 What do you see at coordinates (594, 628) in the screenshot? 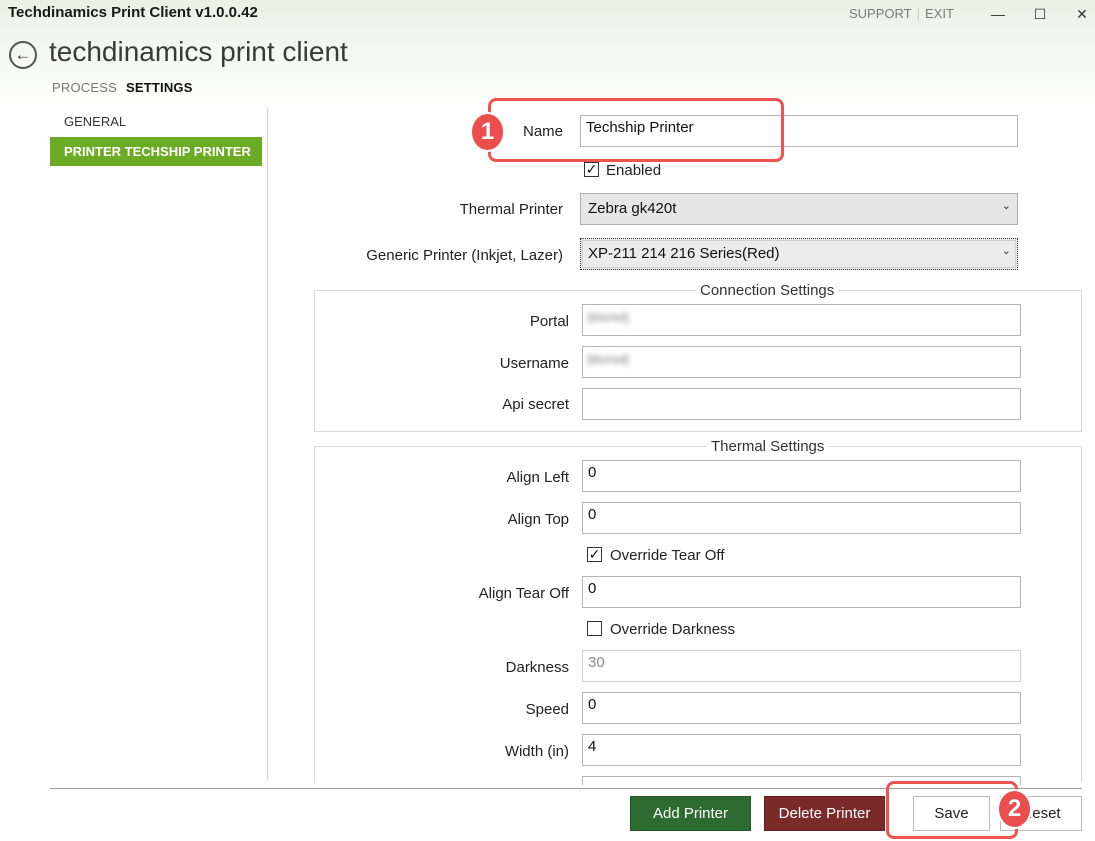
I see `override-darkness-checkbox` at bounding box center [594, 628].